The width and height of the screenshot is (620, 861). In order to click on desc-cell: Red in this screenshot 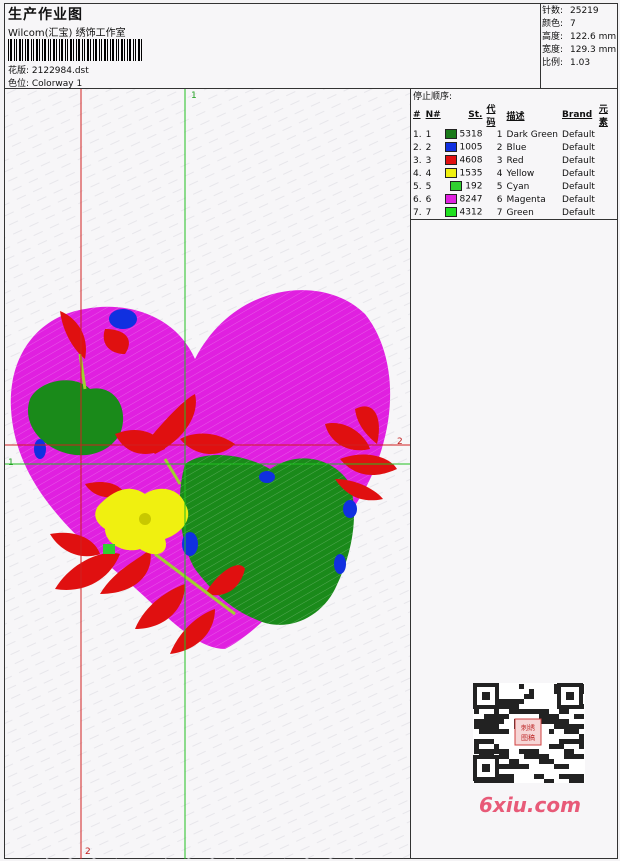, I will do `click(515, 160)`.